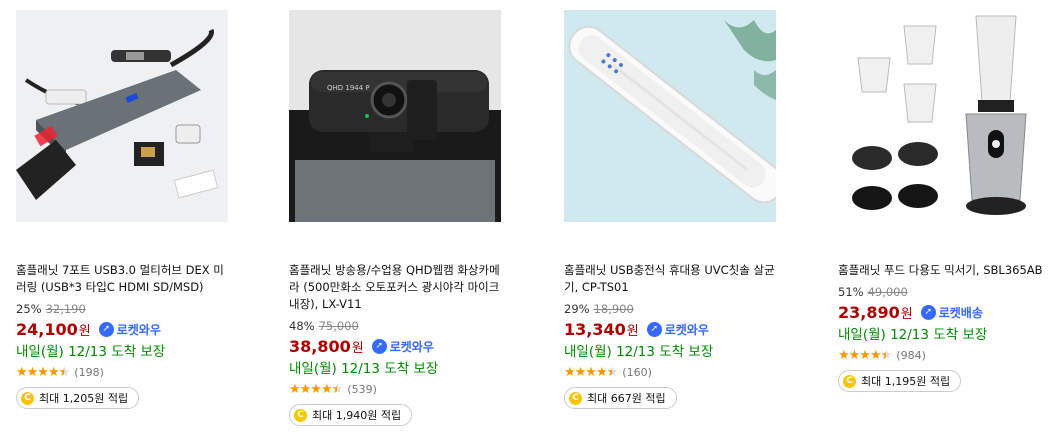 The image size is (1064, 440). Describe the element at coordinates (637, 372) in the screenshot. I see `review-count: (160)` at that location.